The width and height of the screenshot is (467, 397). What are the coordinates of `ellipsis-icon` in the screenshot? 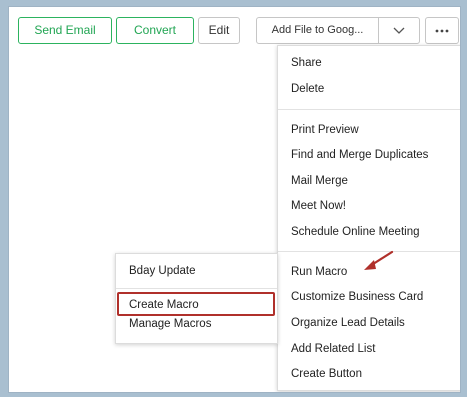 It's located at (442, 30).